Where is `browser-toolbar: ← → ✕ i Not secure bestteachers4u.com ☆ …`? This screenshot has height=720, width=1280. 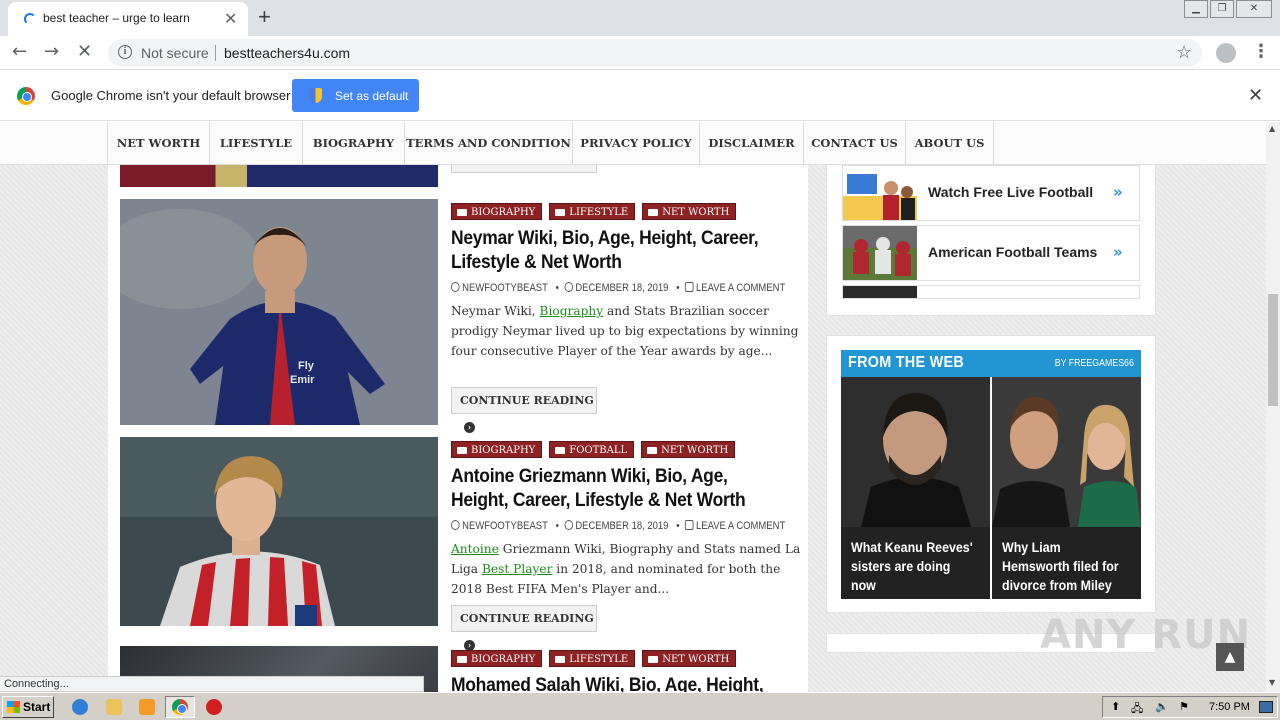
browser-toolbar: ← → ✕ i Not secure bestteachers4u.com ☆ … is located at coordinates (640, 53).